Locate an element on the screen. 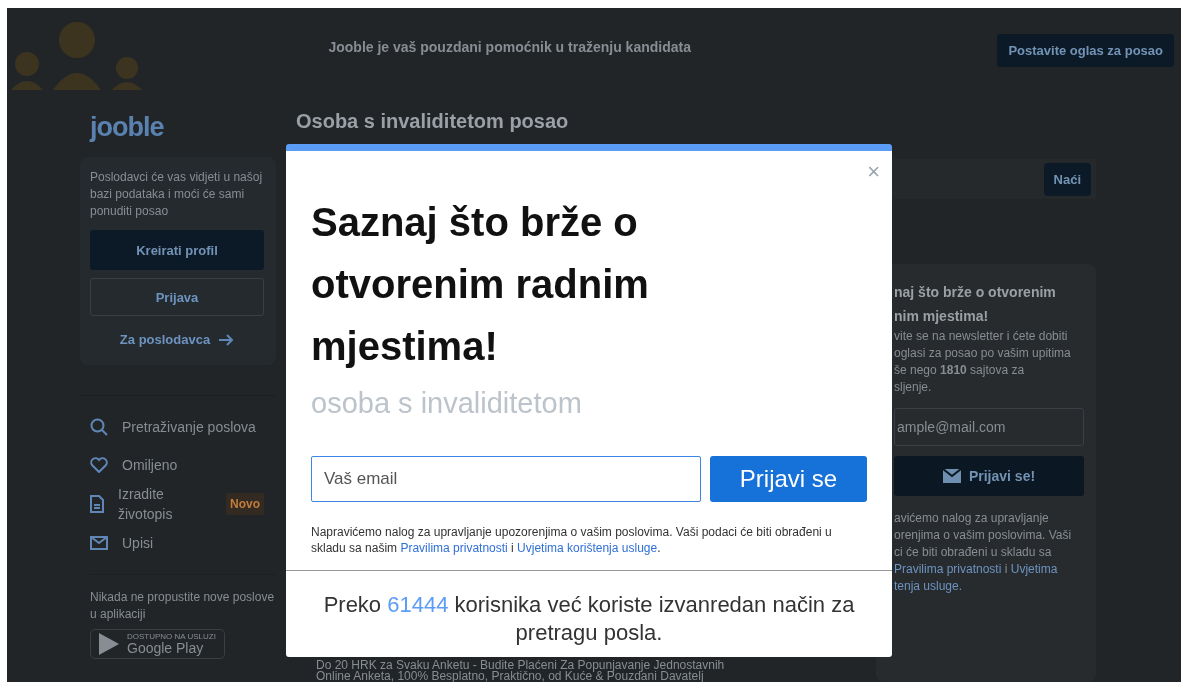 The width and height of the screenshot is (1181, 682). policy-link: Uvjetima is located at coordinates (1034, 569).